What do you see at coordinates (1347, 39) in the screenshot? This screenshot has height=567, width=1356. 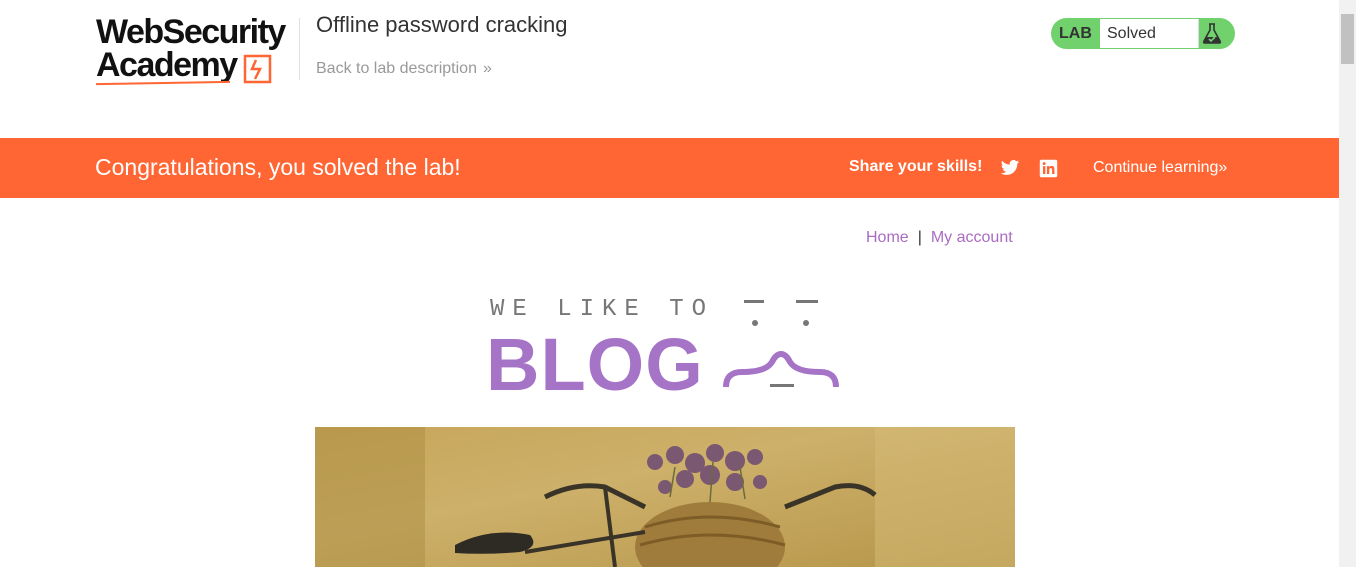 I see `scrollbar-thumb` at bounding box center [1347, 39].